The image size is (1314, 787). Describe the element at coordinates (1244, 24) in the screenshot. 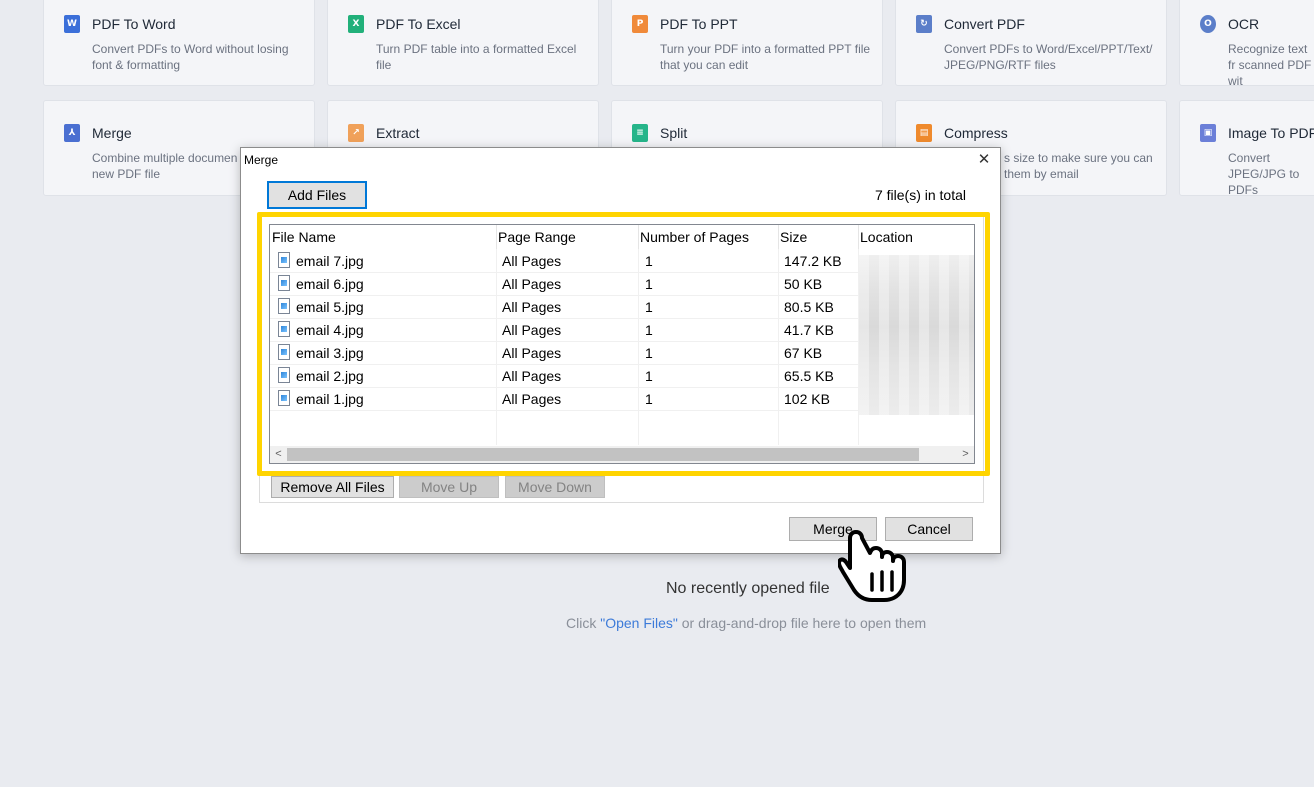

I see `tool-title: OCR` at that location.